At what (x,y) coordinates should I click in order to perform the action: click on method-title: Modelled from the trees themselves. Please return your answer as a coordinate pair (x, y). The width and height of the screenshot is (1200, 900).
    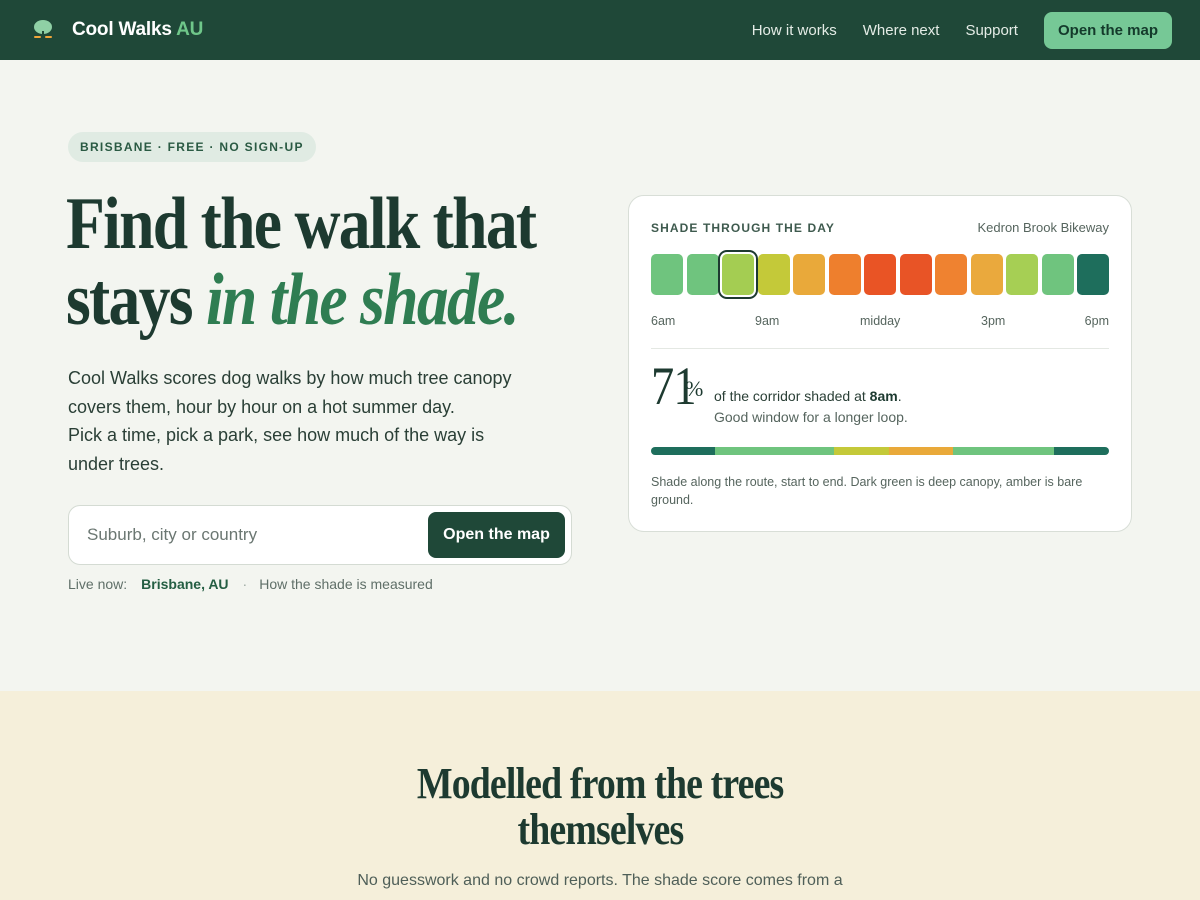
    Looking at the image, I should click on (600, 807).